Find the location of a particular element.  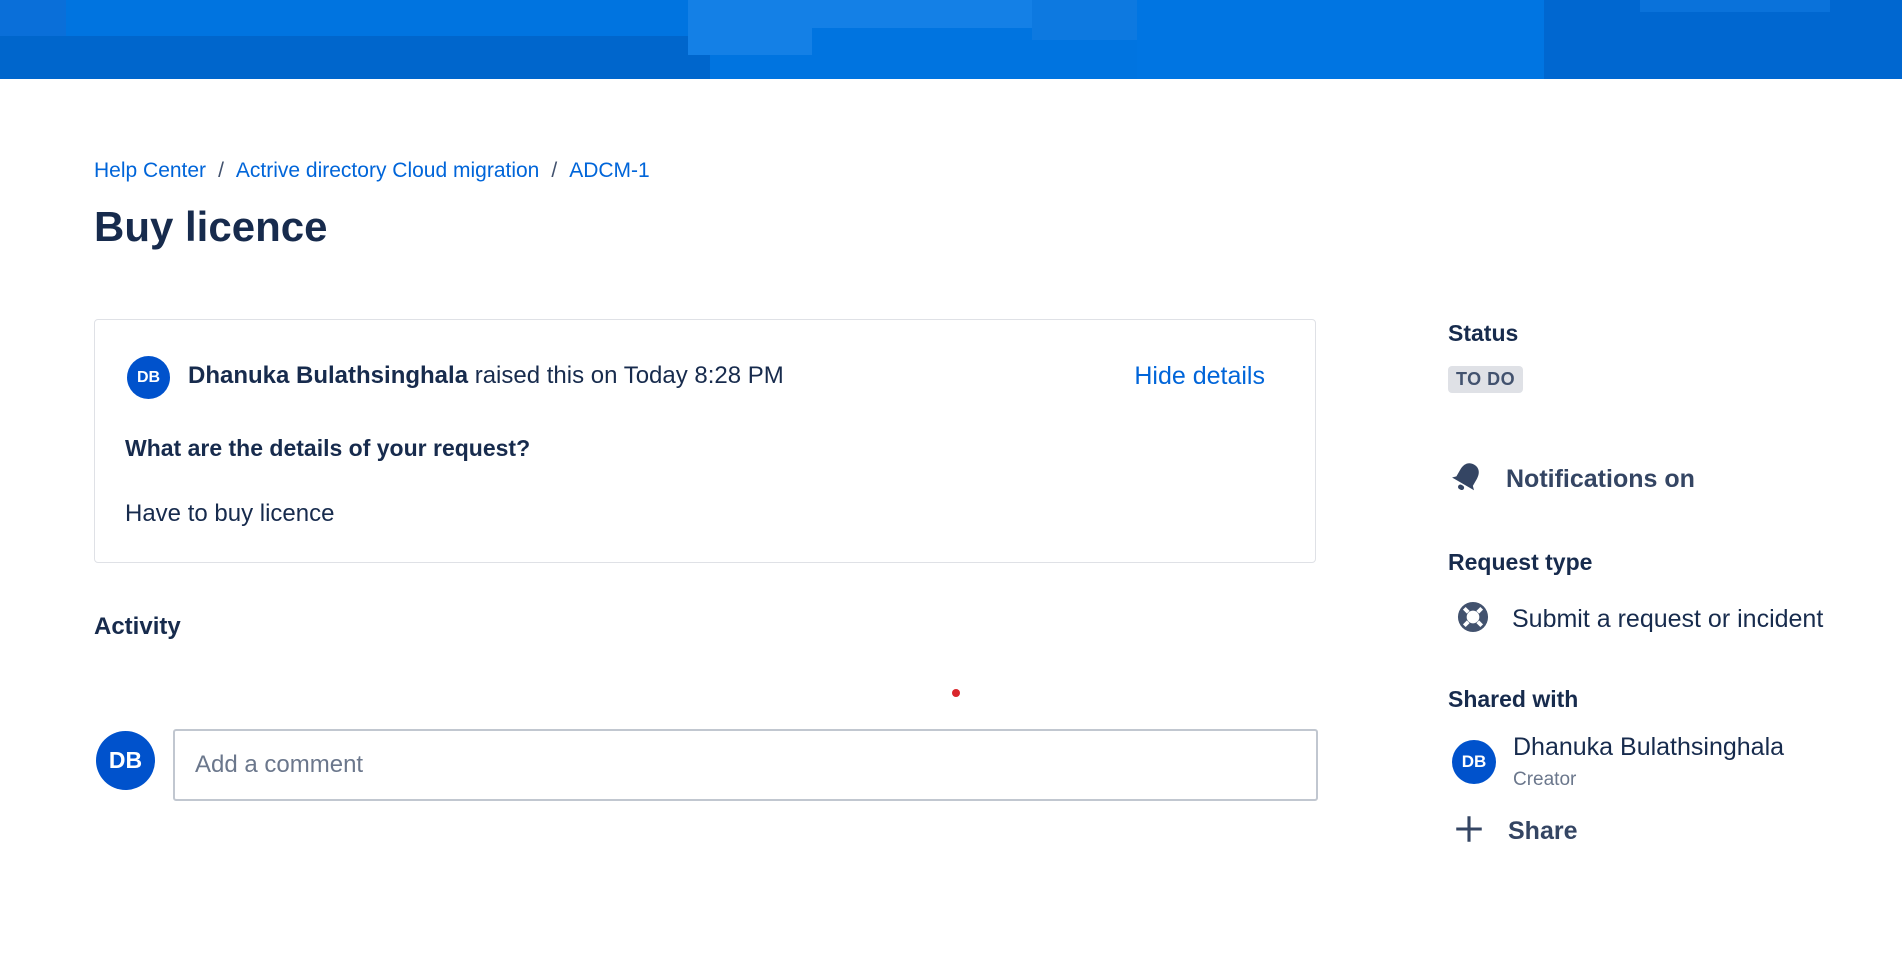

notifications-label: Notifications on is located at coordinates (1600, 479).